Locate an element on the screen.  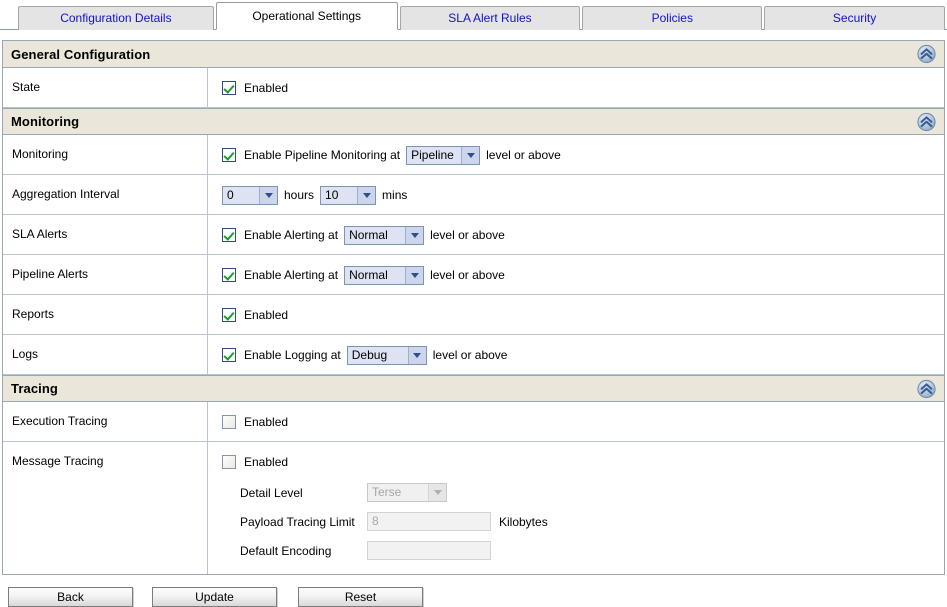
row-field: 0 hours 10 mins is located at coordinates (576, 194).